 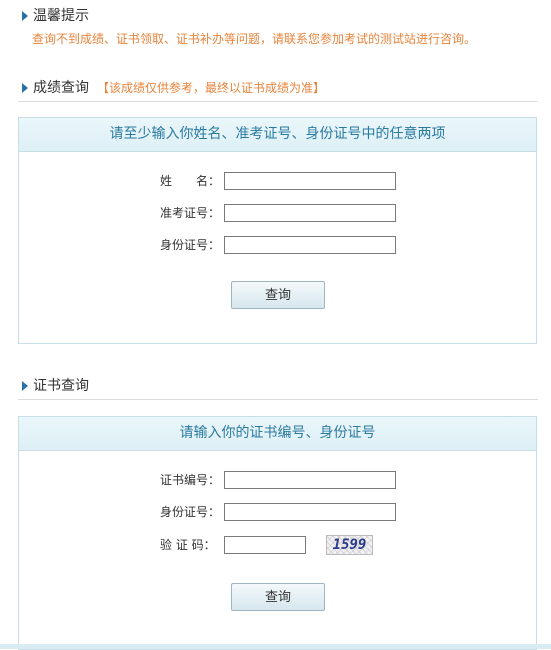 I want to click on score-section-note: 【该成绩仅供参考，最终以证书成绩为准】, so click(x=211, y=88).